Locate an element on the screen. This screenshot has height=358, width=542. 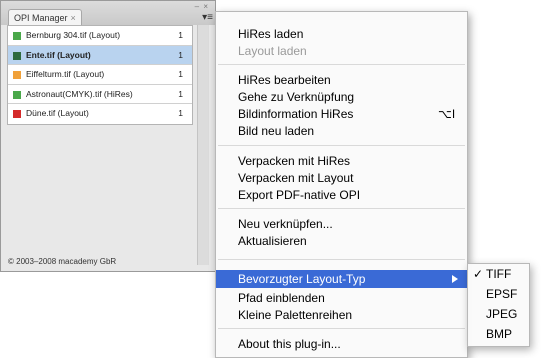
layout-type-submenu: ✓ TIFF EPSF JPEG BMP is located at coordinates (498, 305).